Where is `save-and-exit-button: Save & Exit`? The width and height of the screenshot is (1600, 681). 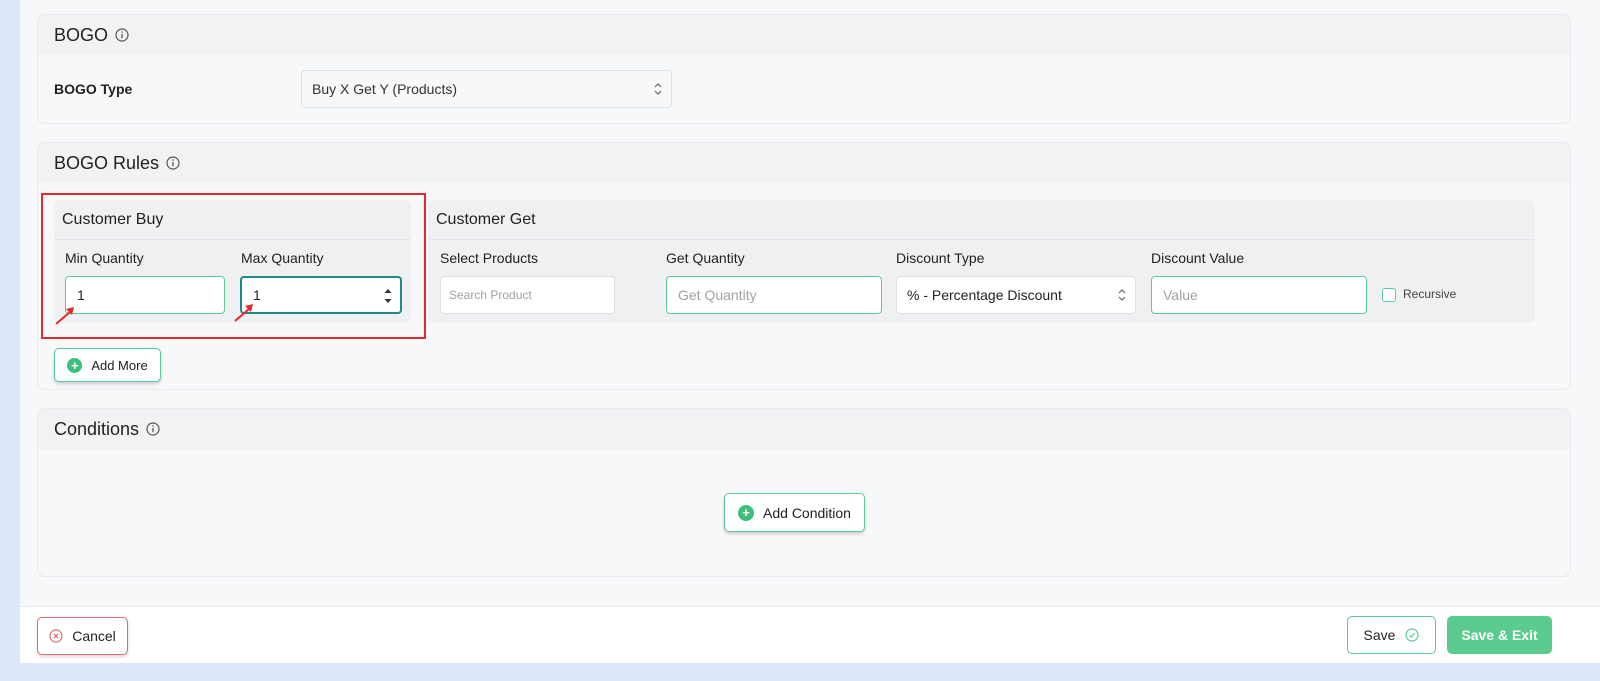
save-and-exit-button: Save & Exit is located at coordinates (1499, 635).